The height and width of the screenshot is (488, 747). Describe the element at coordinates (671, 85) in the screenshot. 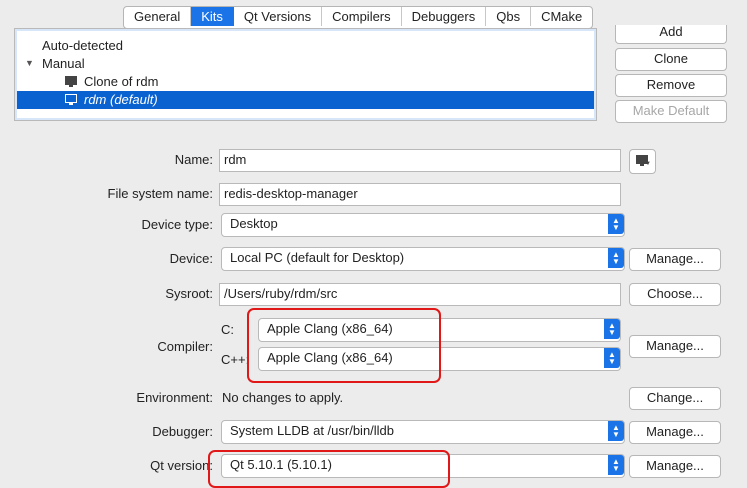

I see `remove-button: Remove` at that location.